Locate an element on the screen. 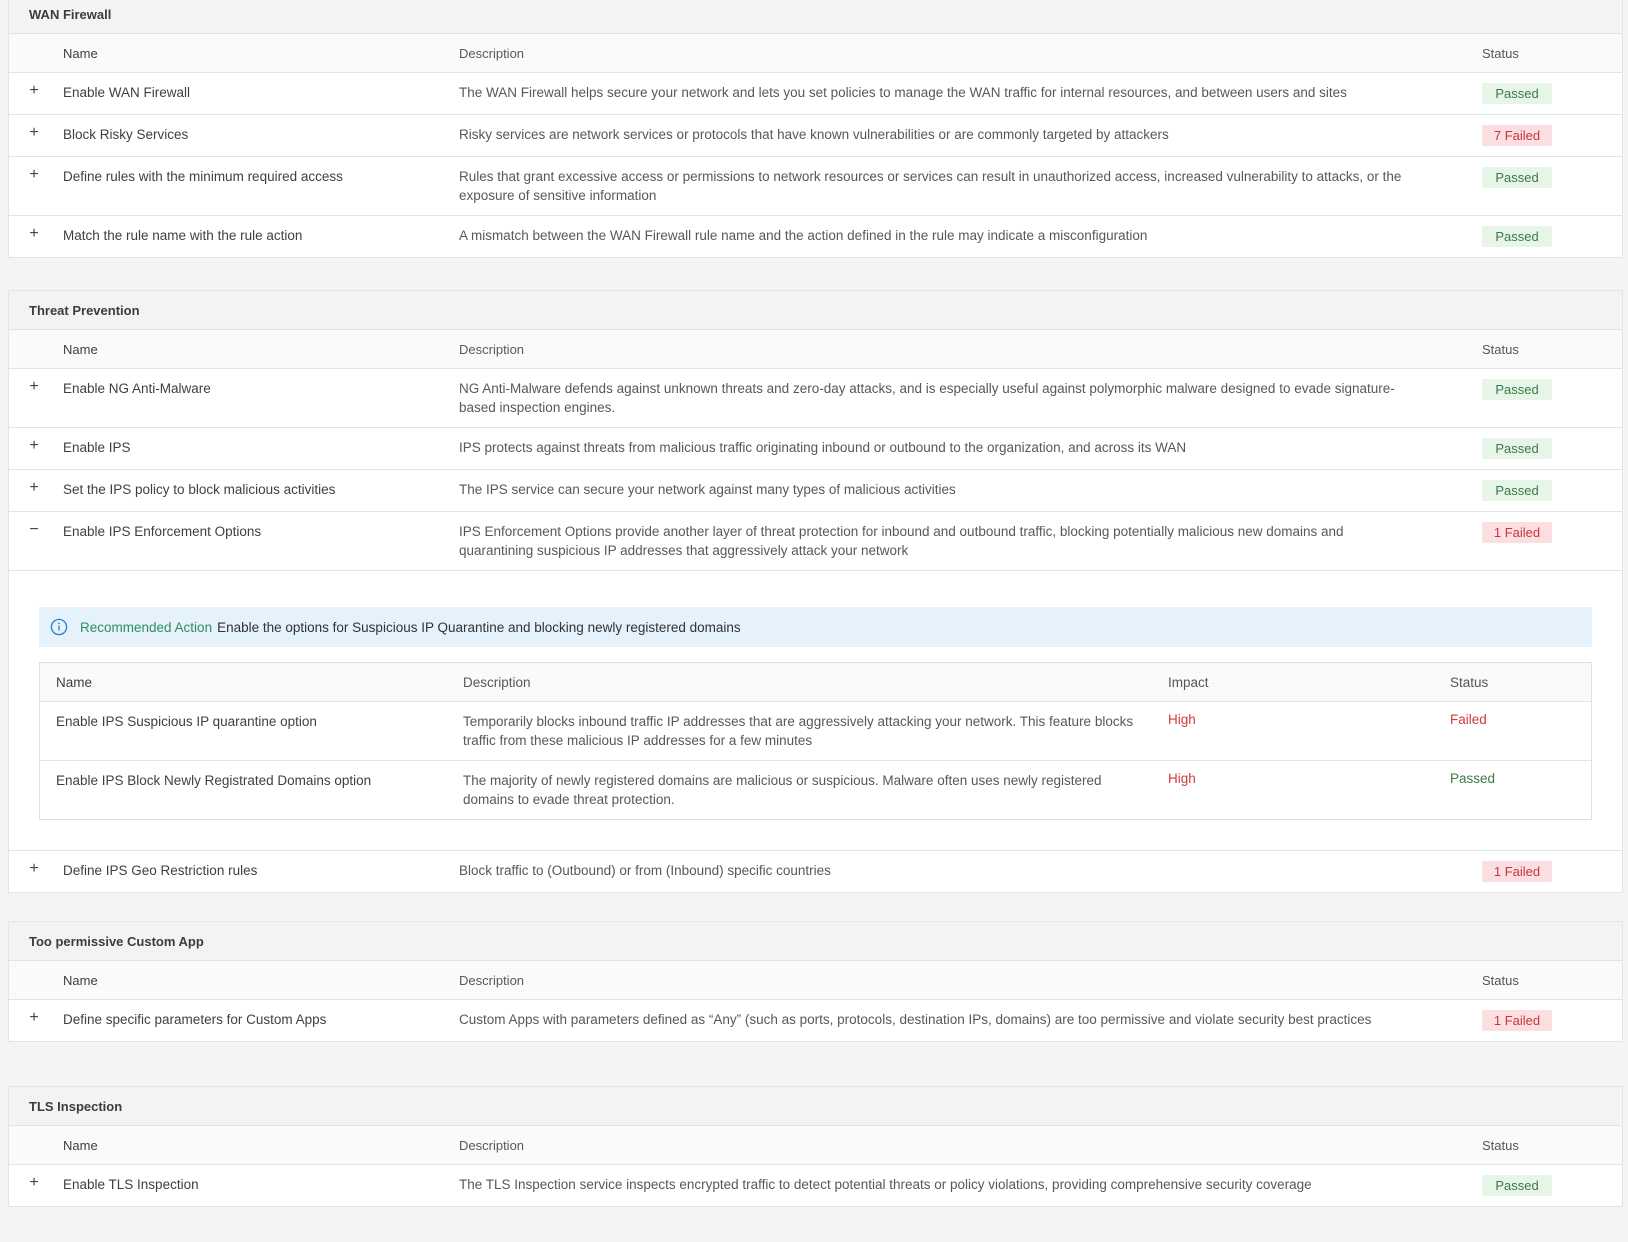 Image resolution: width=1628 pixels, height=1242 pixels. sub-column-header-row: Name Description Impact Status is located at coordinates (815, 682).